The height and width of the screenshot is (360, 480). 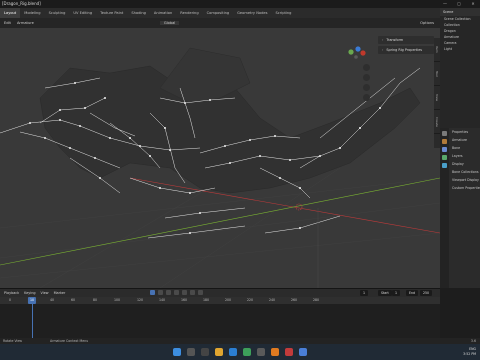 I want to click on options-menu: Options, so click(x=427, y=23).